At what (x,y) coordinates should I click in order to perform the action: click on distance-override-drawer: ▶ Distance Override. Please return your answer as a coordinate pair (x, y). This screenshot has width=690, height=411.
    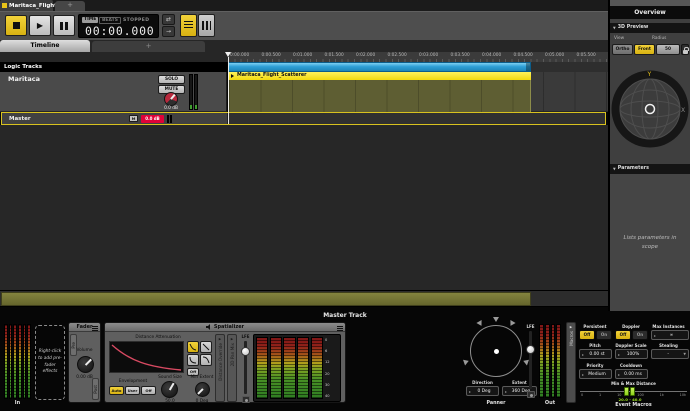
    Looking at the image, I should click on (220, 368).